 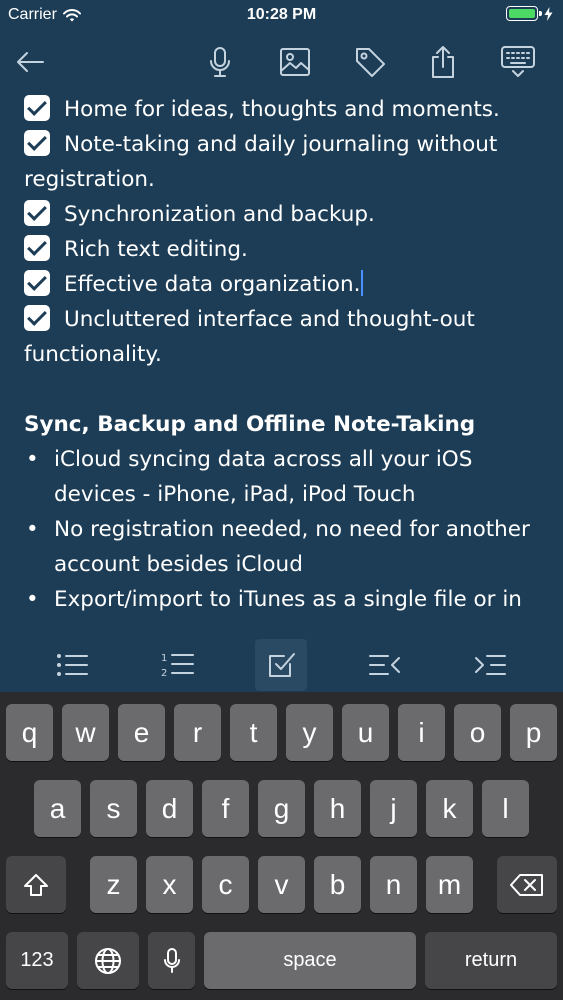 I want to click on back-button, so click(x=30, y=62).